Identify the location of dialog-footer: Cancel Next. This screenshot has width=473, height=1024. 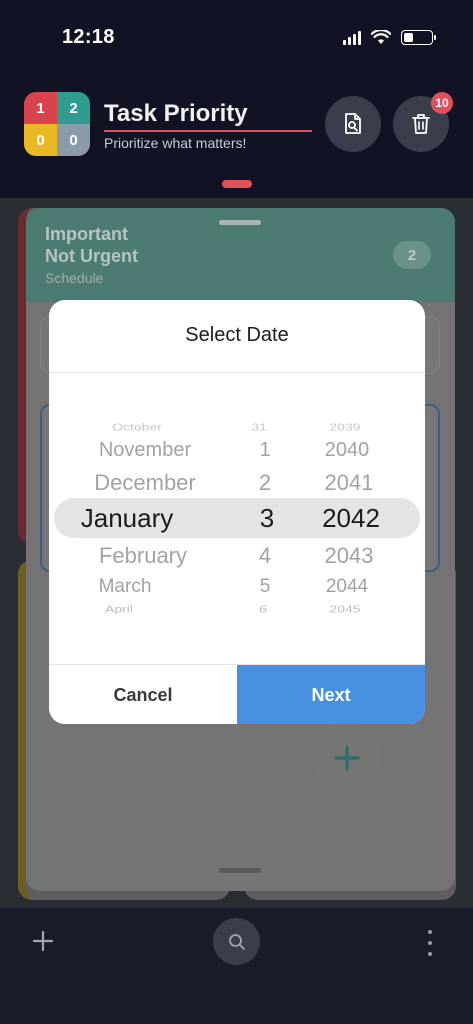
(237, 694).